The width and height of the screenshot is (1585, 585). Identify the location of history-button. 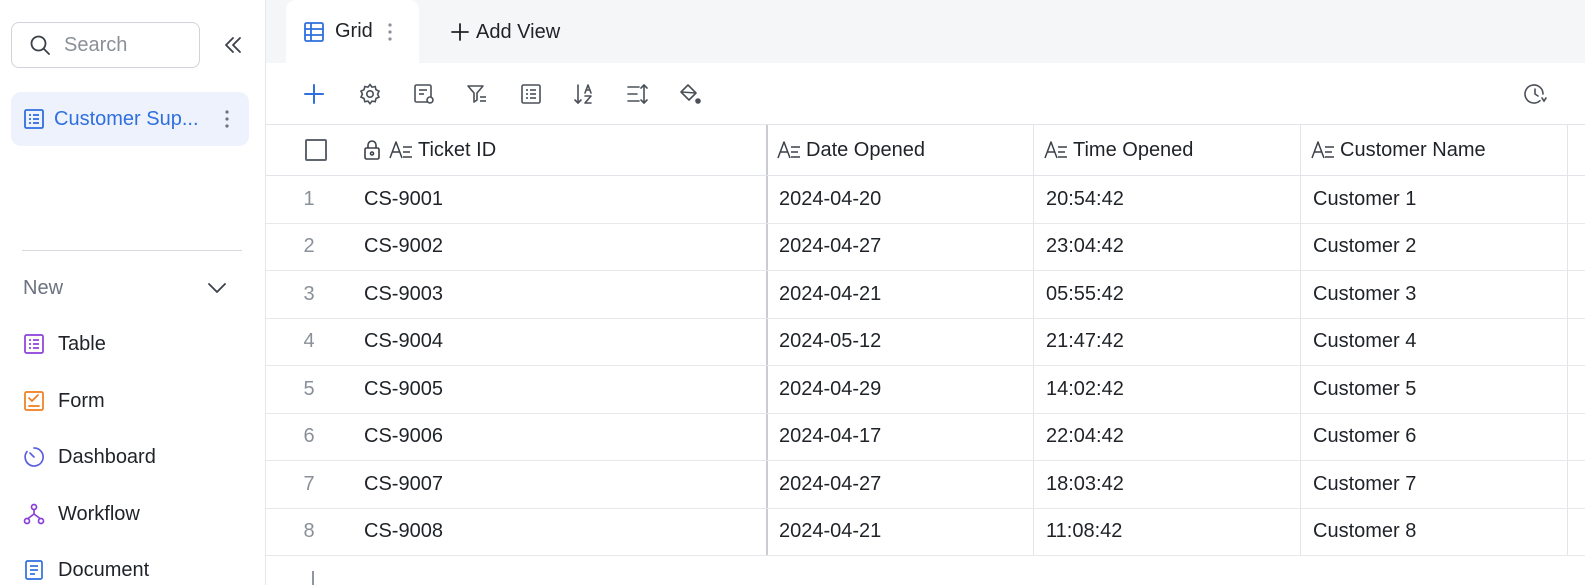
(1535, 94).